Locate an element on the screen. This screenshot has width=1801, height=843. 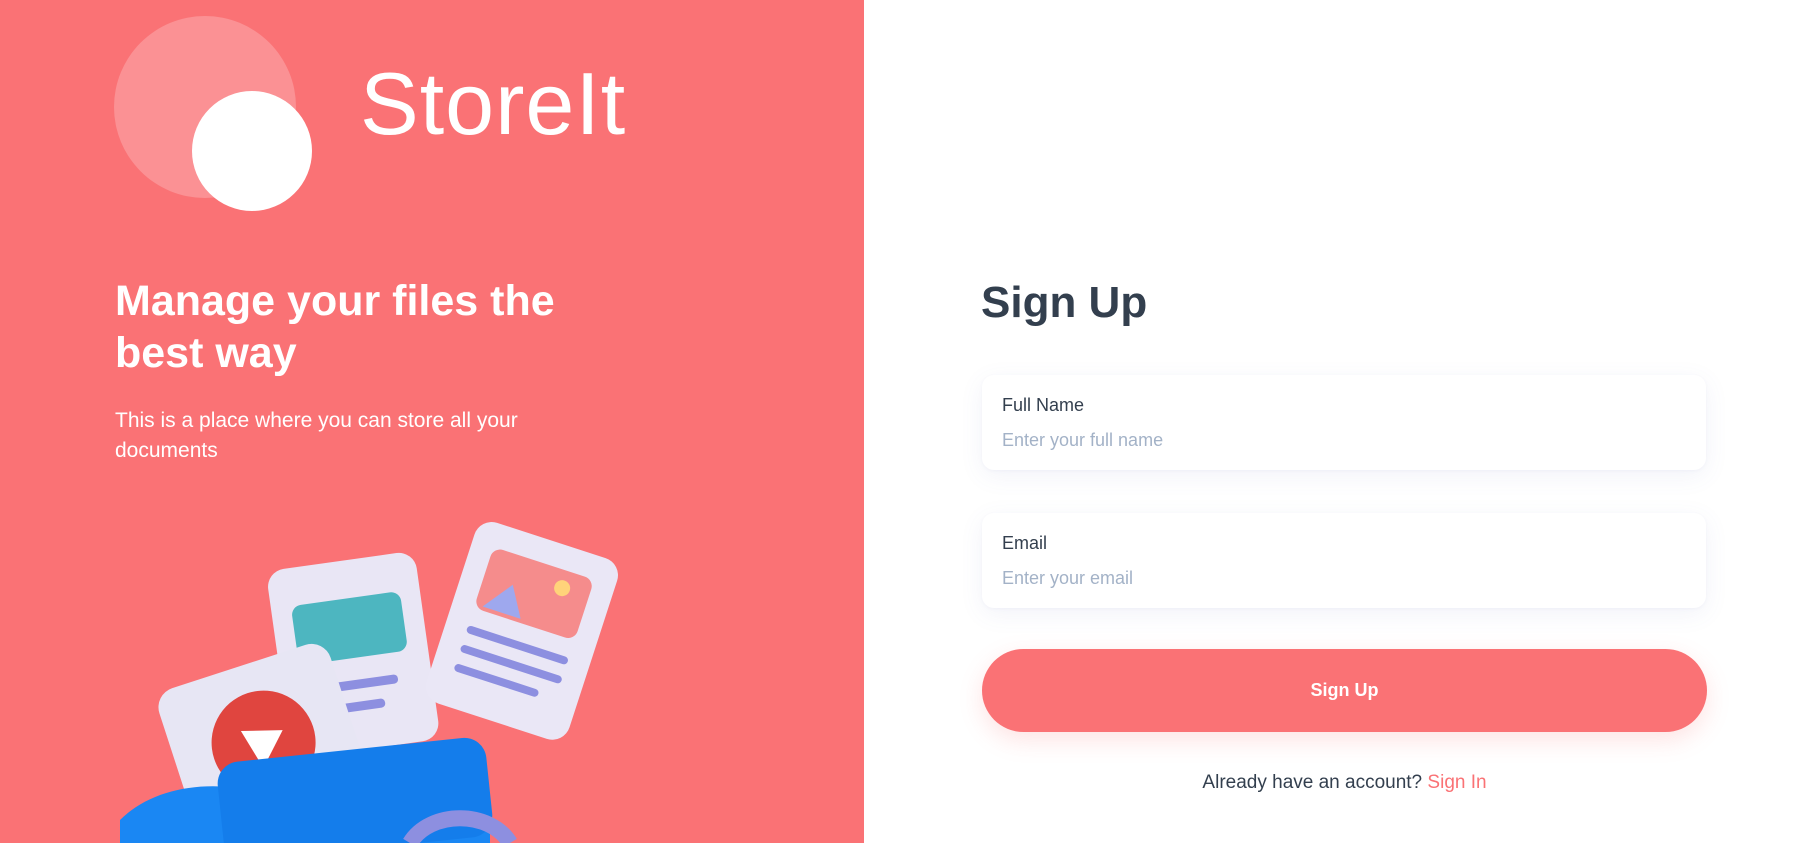
logo-circle-small is located at coordinates (252, 151).